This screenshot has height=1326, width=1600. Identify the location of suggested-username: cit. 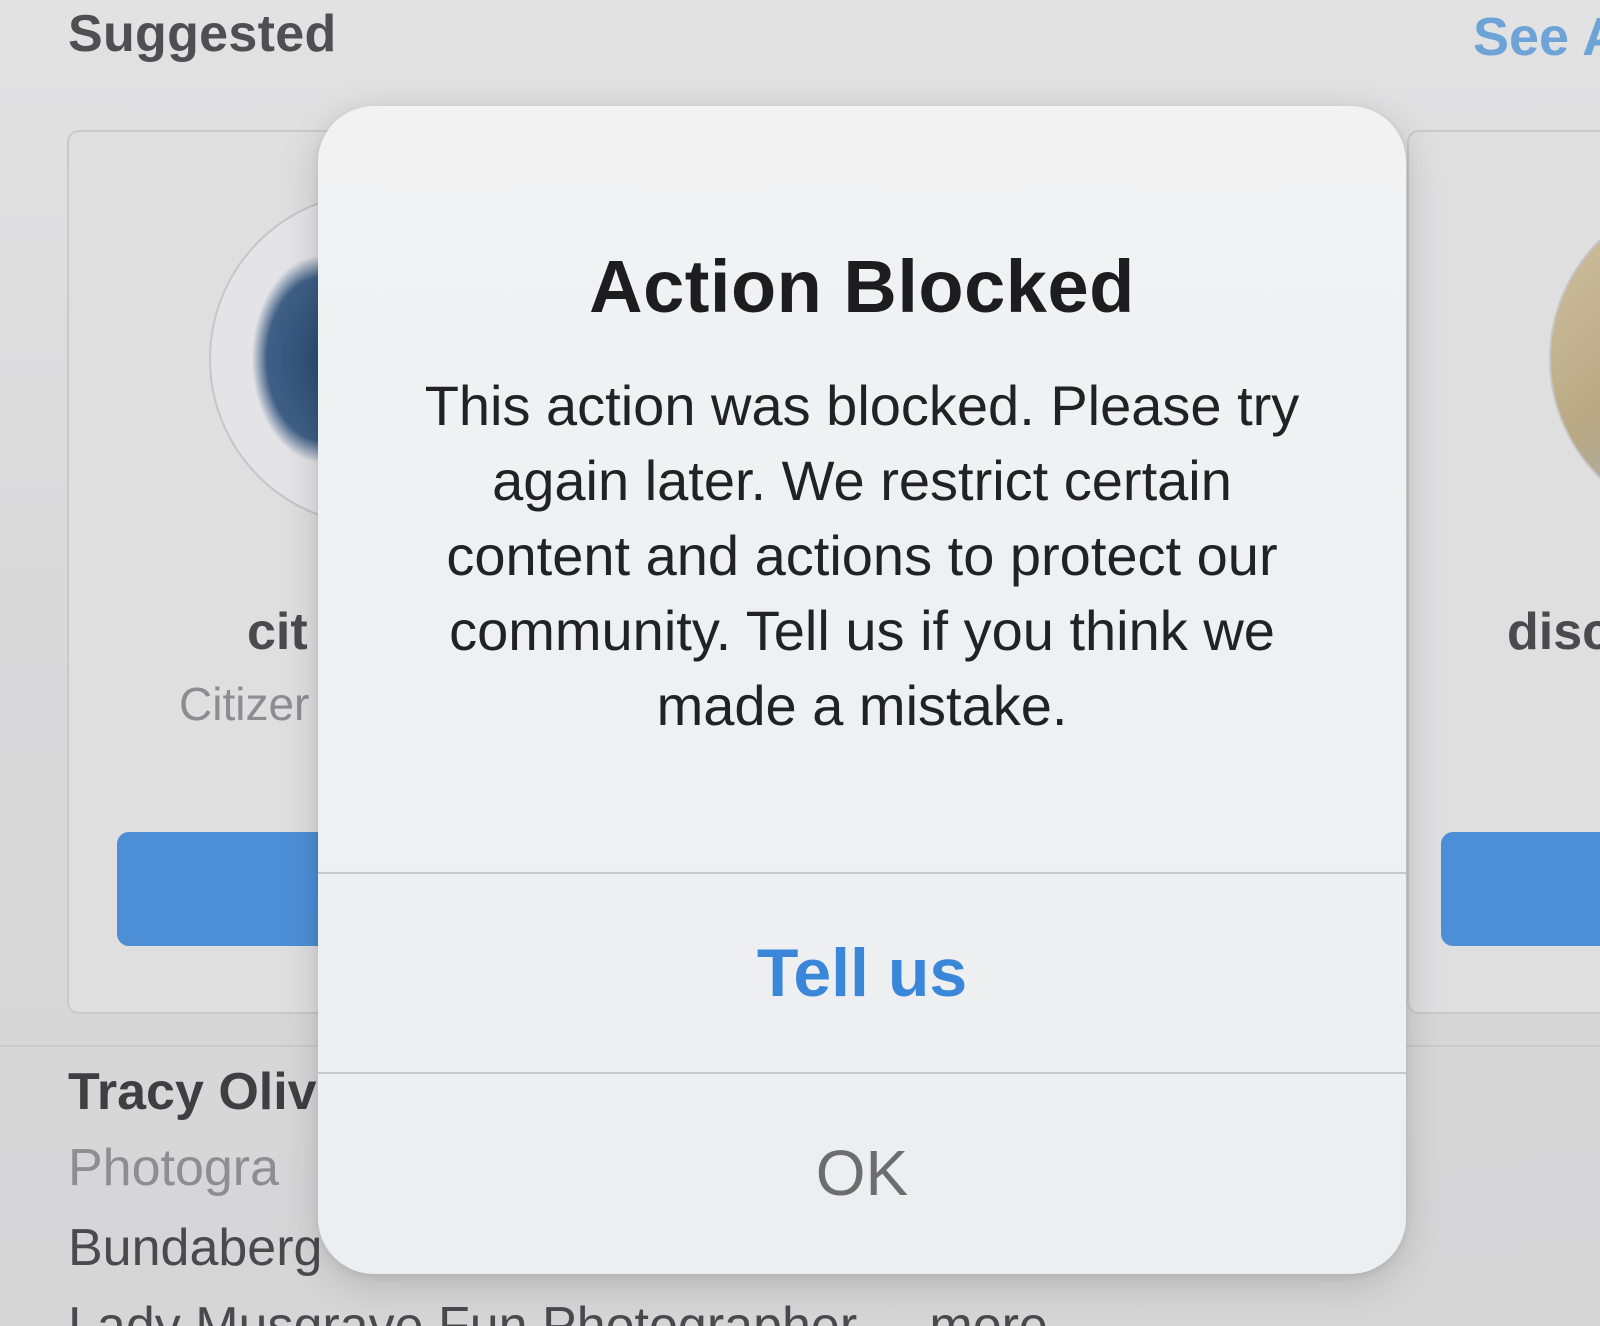
(277, 632).